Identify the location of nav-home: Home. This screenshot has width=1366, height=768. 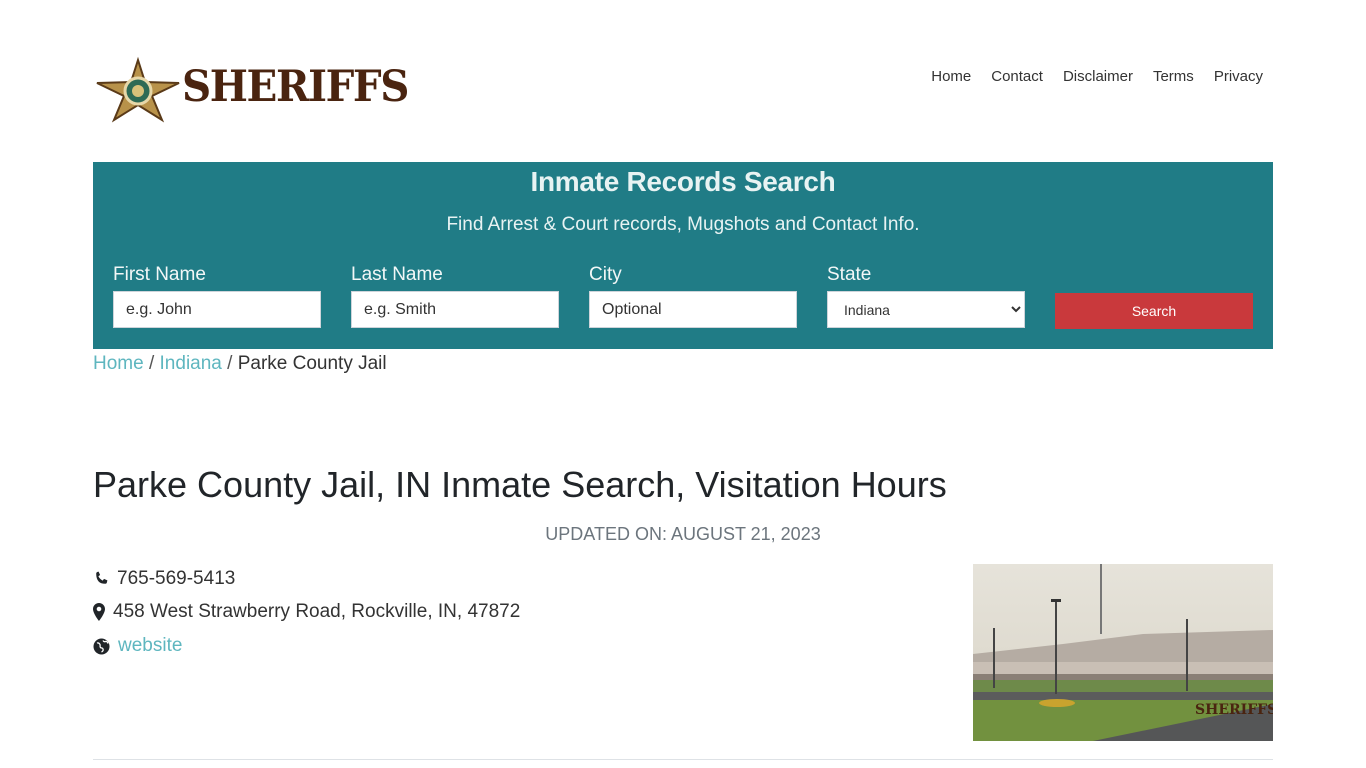
(951, 76).